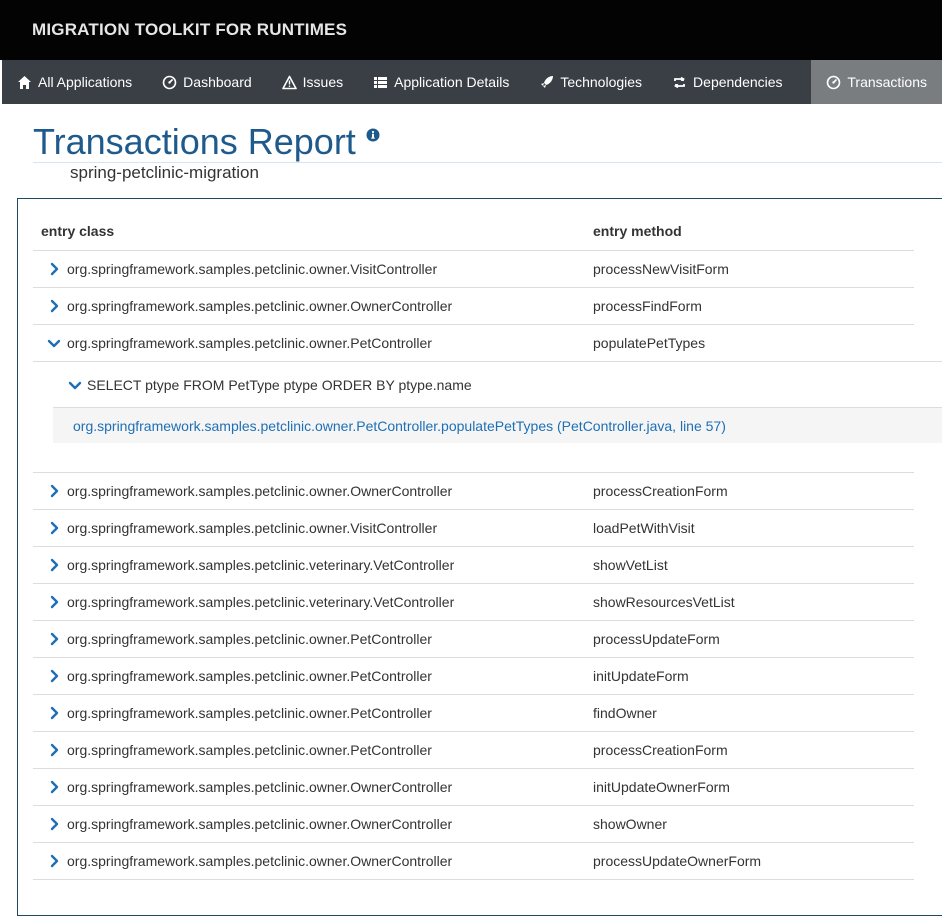 Image resolution: width=942 pixels, height=918 pixels. Describe the element at coordinates (630, 824) in the screenshot. I see `entry-method-cell: showOwner` at that location.